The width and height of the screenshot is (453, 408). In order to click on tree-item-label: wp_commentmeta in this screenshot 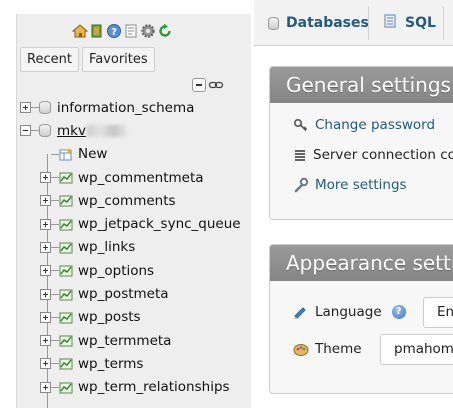, I will do `click(141, 178)`.